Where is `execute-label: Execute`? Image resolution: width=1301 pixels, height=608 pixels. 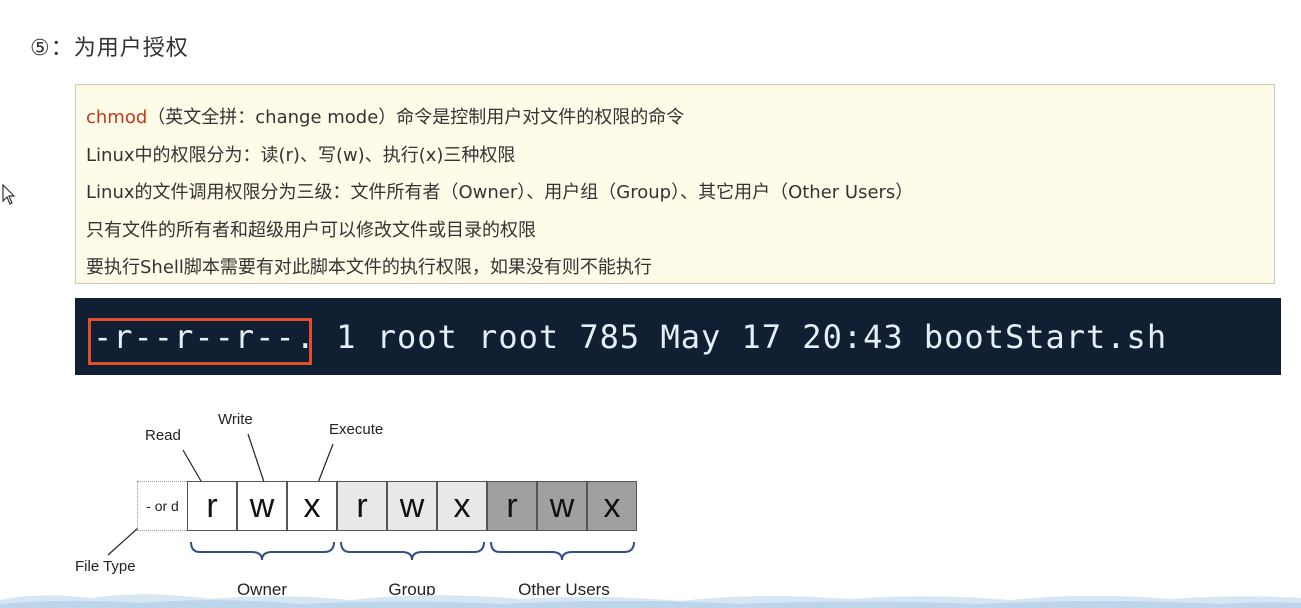 execute-label: Execute is located at coordinates (356, 429).